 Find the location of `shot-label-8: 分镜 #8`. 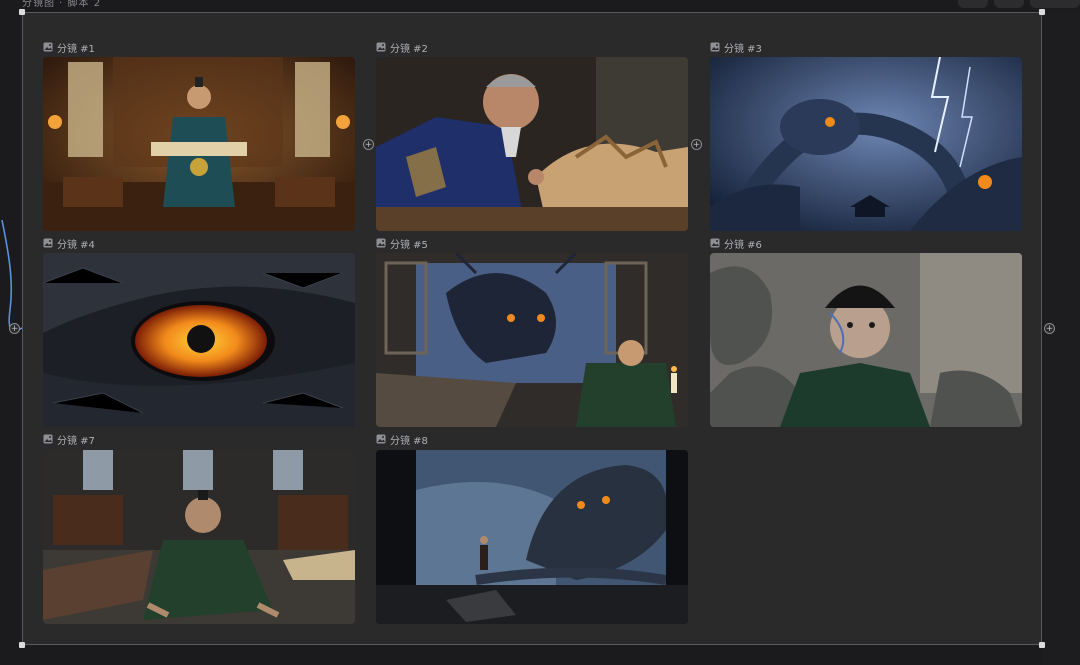

shot-label-8: 分镜 #8 is located at coordinates (402, 439).